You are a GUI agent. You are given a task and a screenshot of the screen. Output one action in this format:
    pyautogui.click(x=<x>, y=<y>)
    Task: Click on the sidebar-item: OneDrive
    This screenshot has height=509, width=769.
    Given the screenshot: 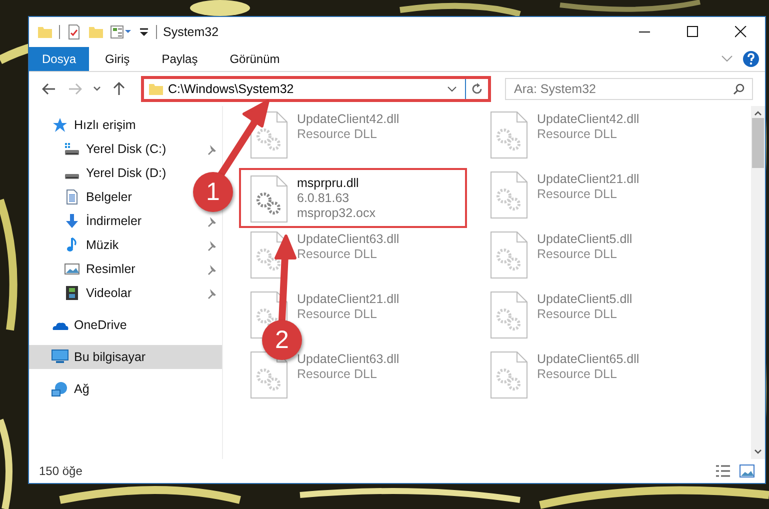 What is the action you would take?
    pyautogui.click(x=81, y=325)
    